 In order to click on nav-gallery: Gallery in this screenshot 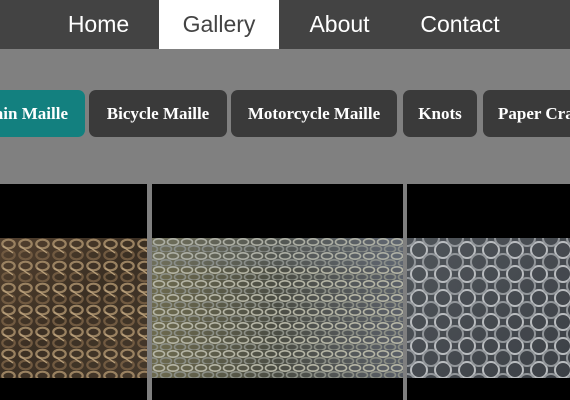, I will do `click(219, 24)`.